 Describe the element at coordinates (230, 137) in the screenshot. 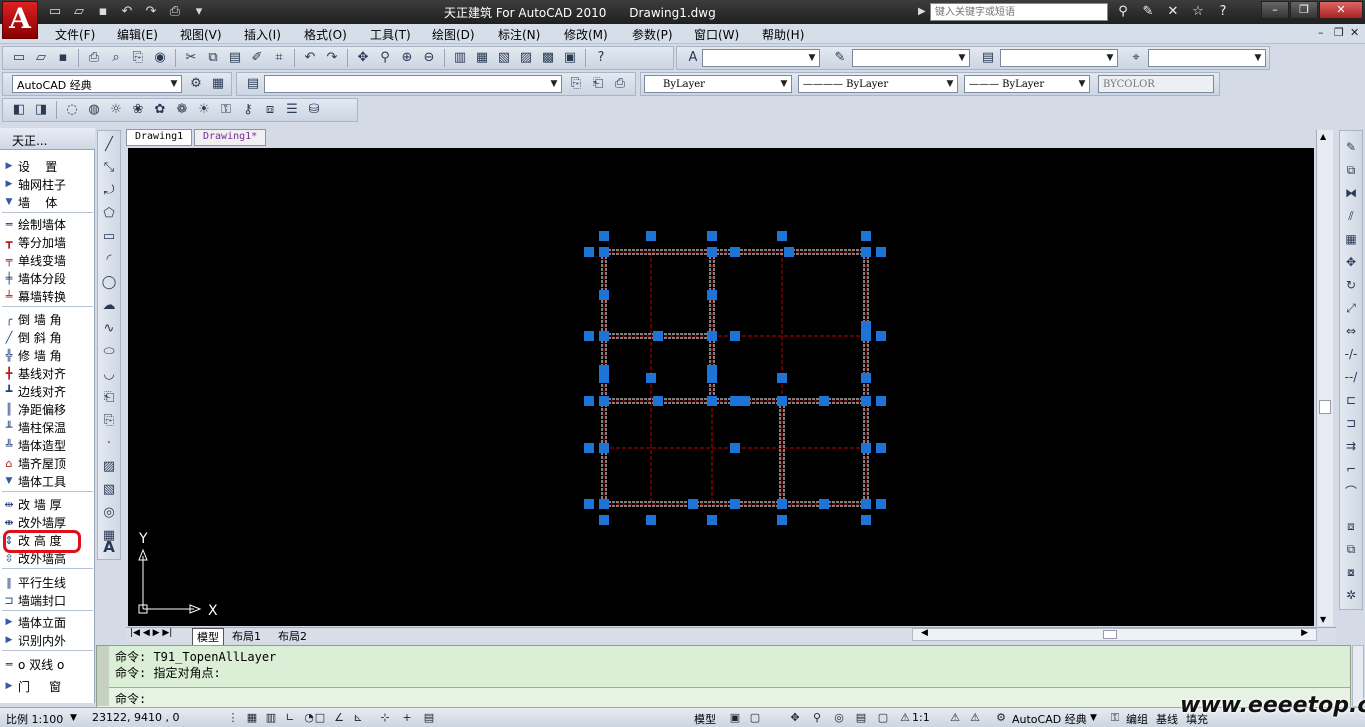

I see `tab-drawing1-modified: Drawing1*` at that location.